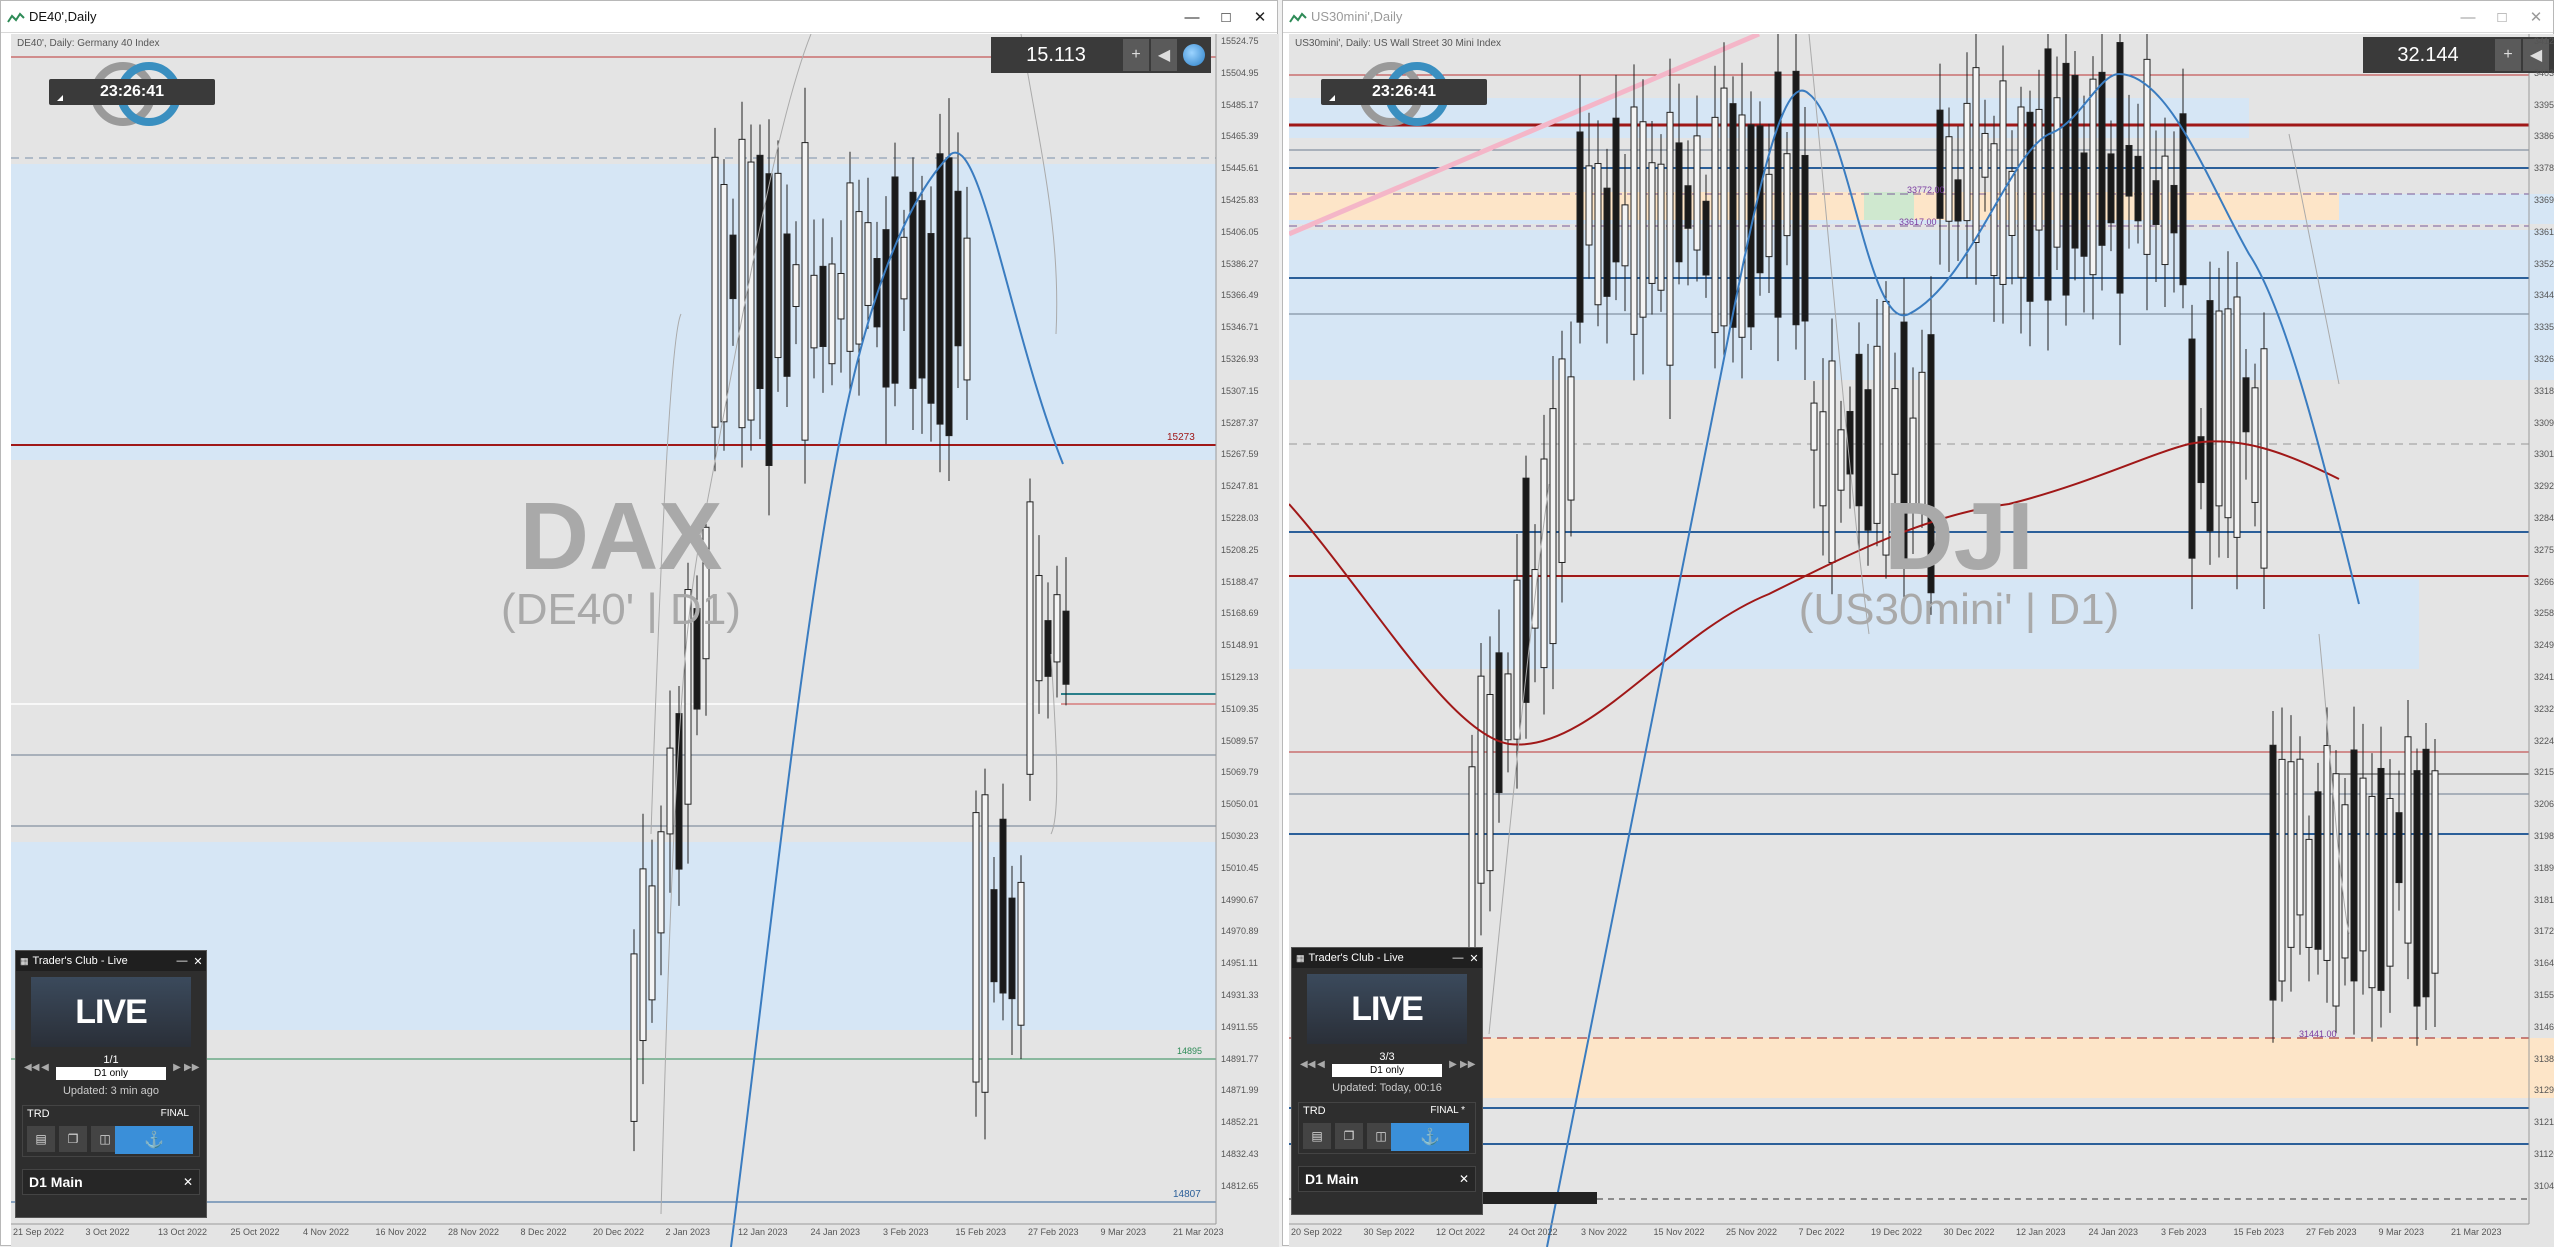  What do you see at coordinates (110, 1091) in the screenshot?
I see `updated-status: Updated: 3 min ago` at bounding box center [110, 1091].